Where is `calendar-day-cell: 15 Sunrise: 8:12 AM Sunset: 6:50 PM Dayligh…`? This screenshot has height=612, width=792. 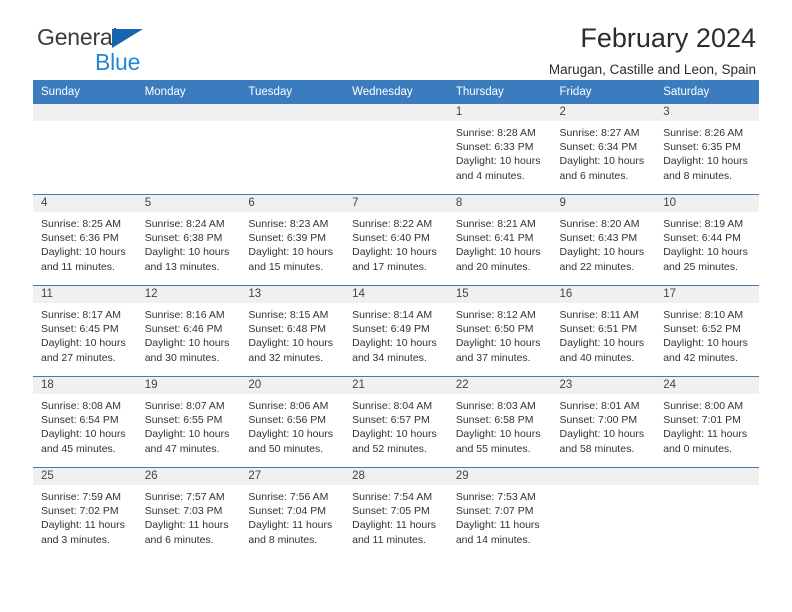 calendar-day-cell: 15 Sunrise: 8:12 AM Sunset: 6:50 PM Dayligh… is located at coordinates (499, 331).